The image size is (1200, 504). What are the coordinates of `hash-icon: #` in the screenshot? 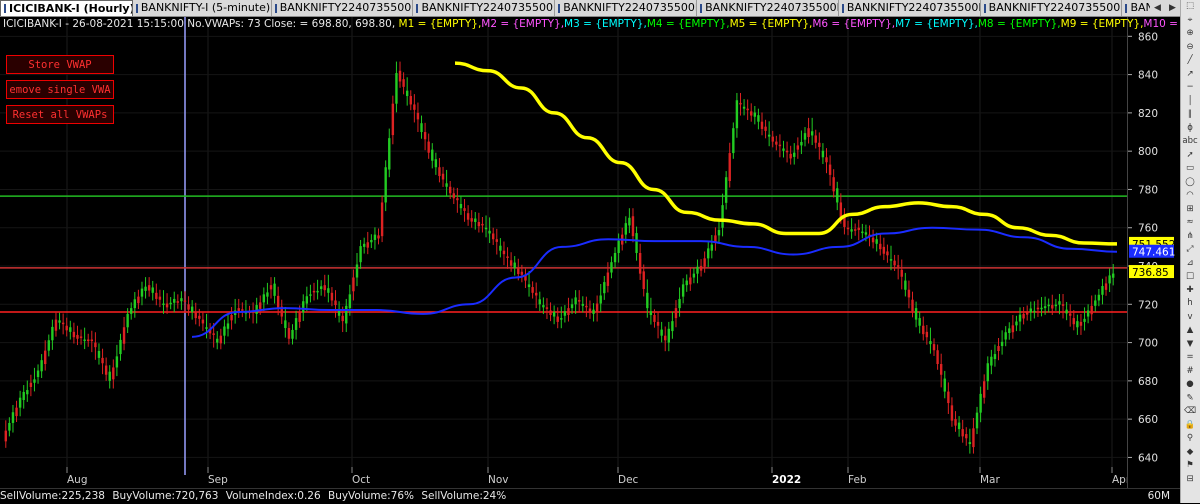 It's located at (1190, 372).